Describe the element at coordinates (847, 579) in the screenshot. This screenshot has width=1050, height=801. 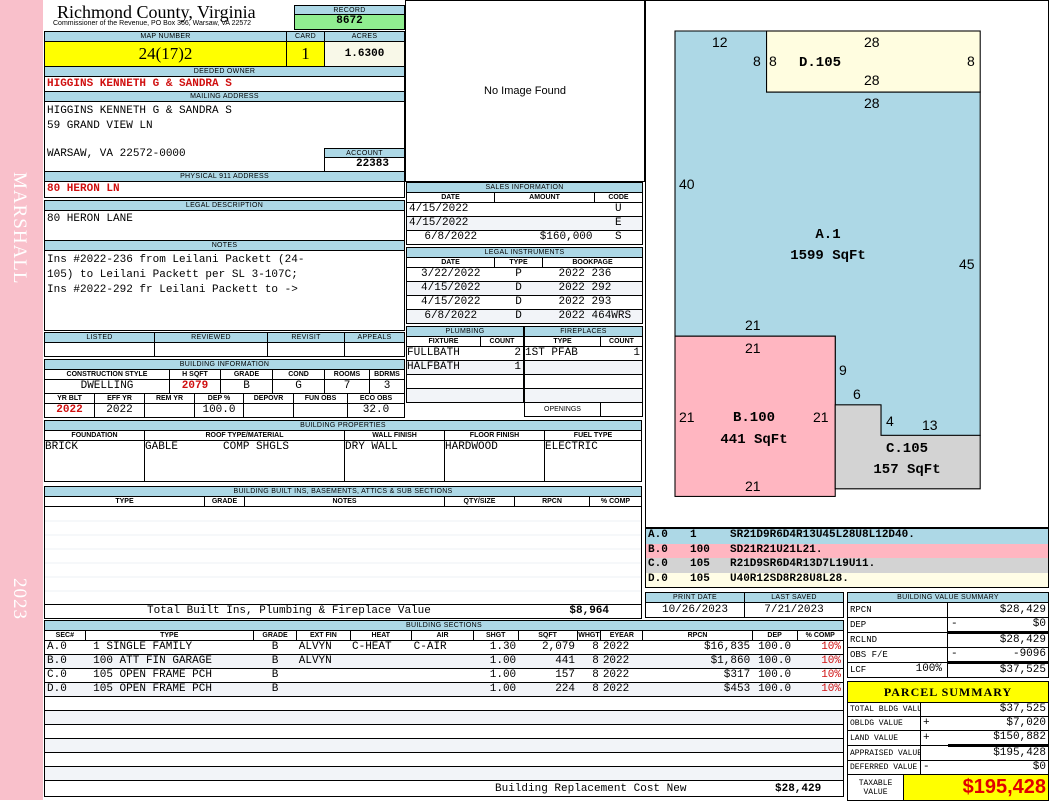
I see `sketch-code-row: D.0 105 U40R12SD8R28U8L28.` at that location.